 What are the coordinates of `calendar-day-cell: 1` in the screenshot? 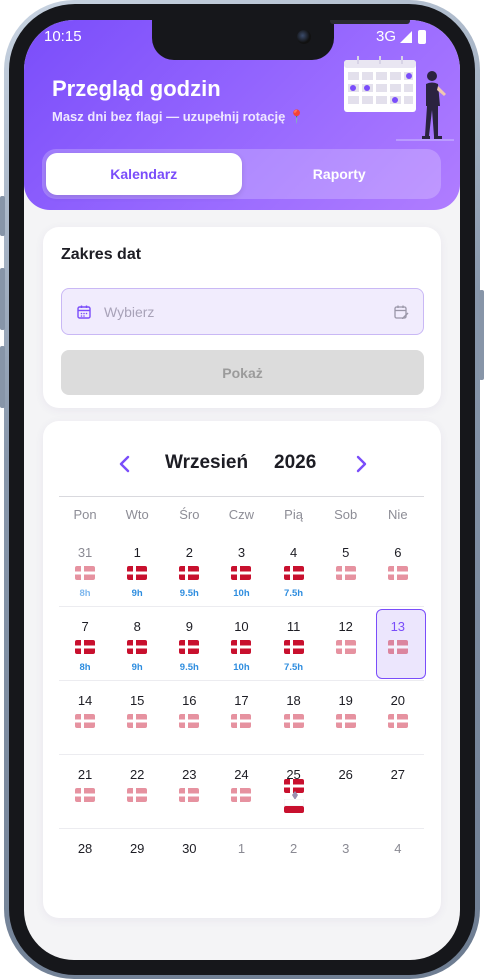 It's located at (241, 866).